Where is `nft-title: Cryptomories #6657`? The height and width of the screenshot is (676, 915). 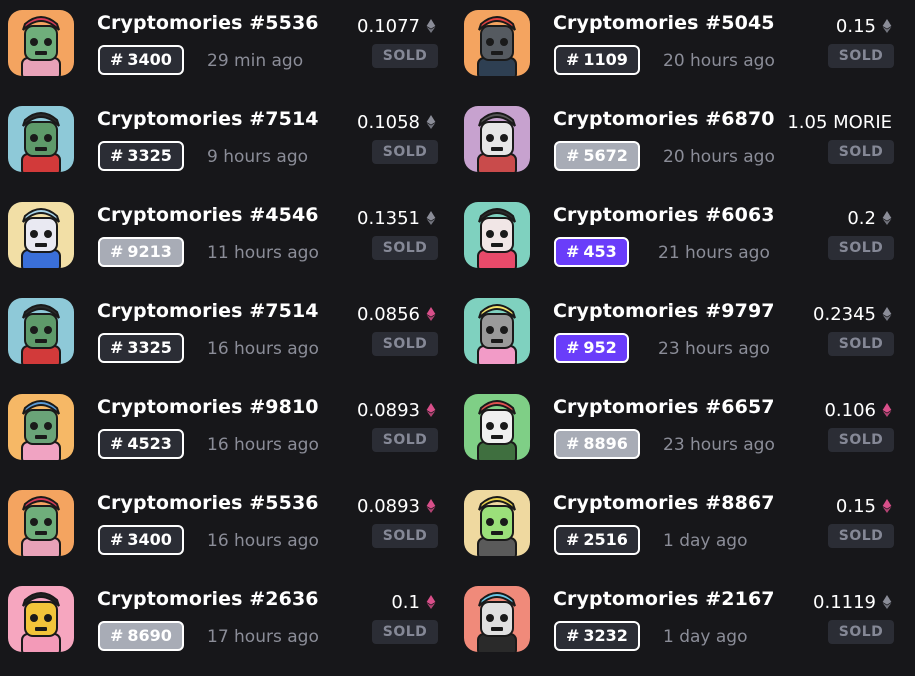 nft-title: Cryptomories #6657 is located at coordinates (664, 407).